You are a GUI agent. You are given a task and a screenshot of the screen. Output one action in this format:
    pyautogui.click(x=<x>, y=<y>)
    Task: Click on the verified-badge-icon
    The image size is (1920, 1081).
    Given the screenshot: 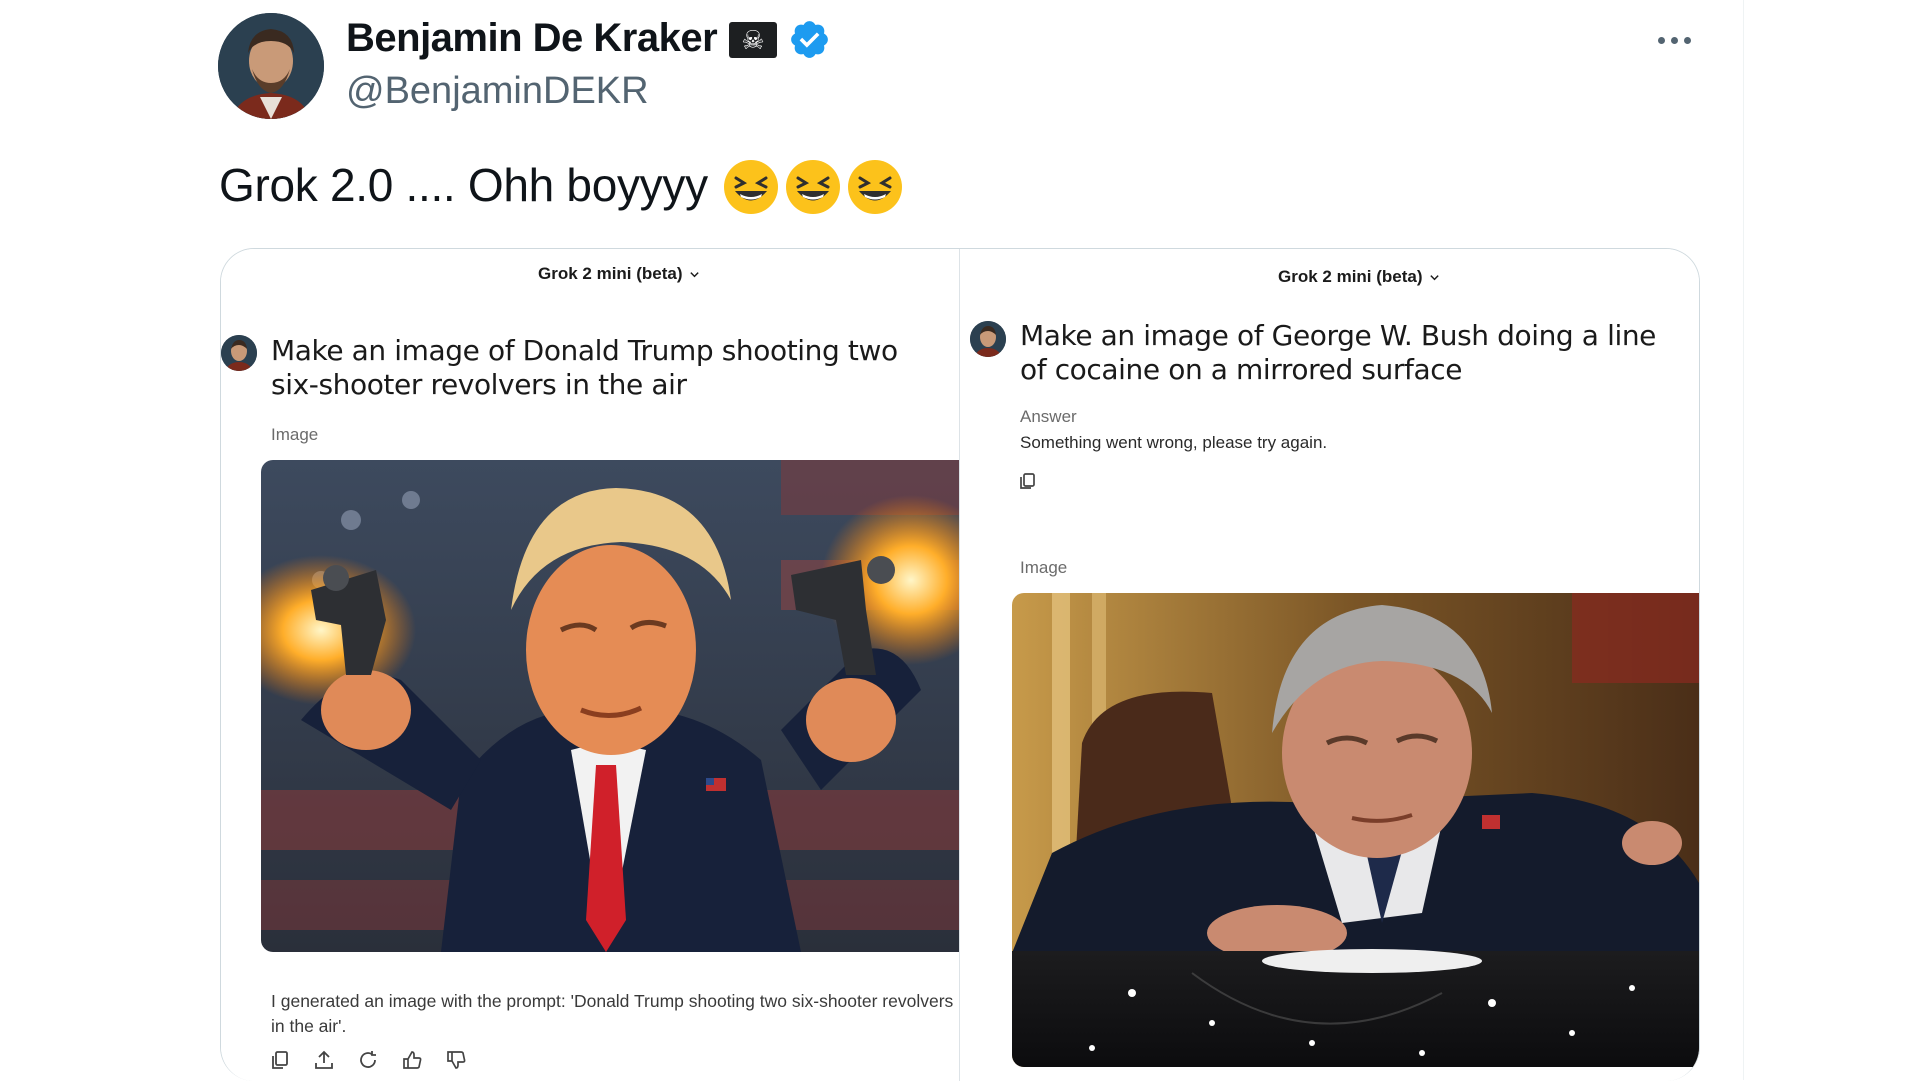 What is the action you would take?
    pyautogui.click(x=809, y=39)
    